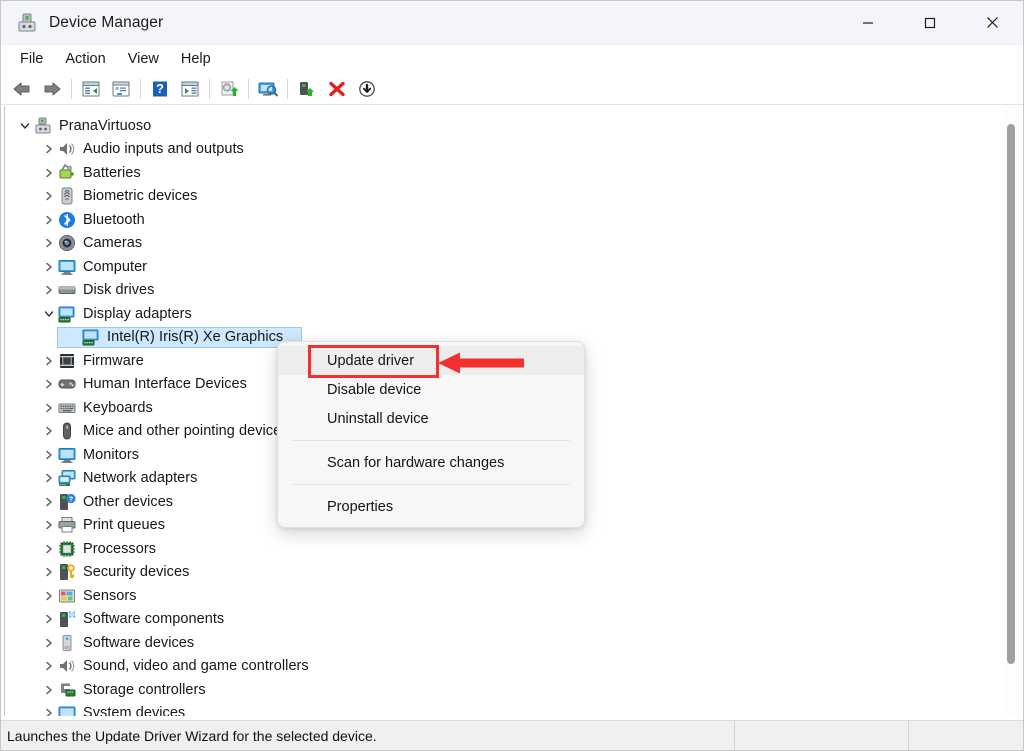 This screenshot has height=751, width=1024. Describe the element at coordinates (67, 173) in the screenshot. I see `battery-icon` at that location.